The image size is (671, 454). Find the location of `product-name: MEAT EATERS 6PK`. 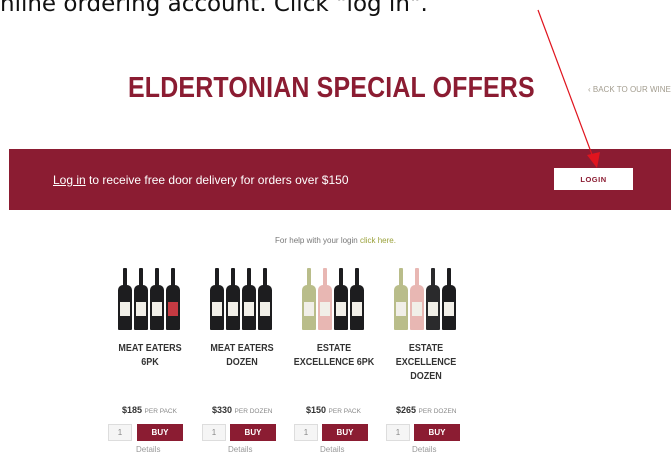

product-name: MEAT EATERS 6PK is located at coordinates (150, 356).